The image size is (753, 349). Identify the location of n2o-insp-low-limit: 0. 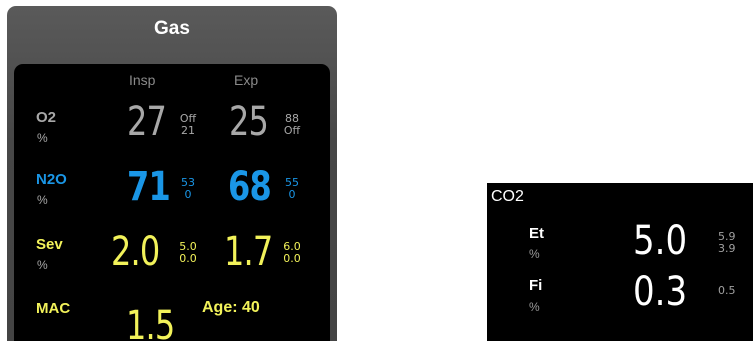
(188, 194).